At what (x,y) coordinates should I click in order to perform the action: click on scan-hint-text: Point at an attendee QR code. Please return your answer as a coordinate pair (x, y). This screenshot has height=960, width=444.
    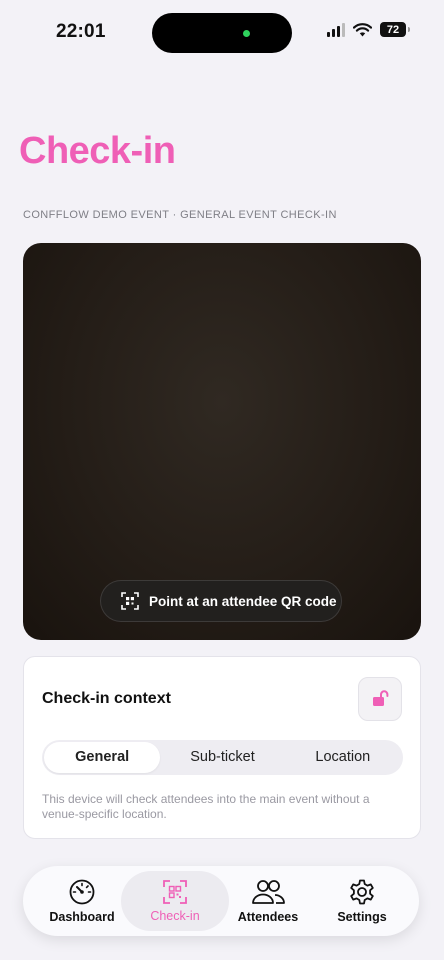
    Looking at the image, I should click on (243, 601).